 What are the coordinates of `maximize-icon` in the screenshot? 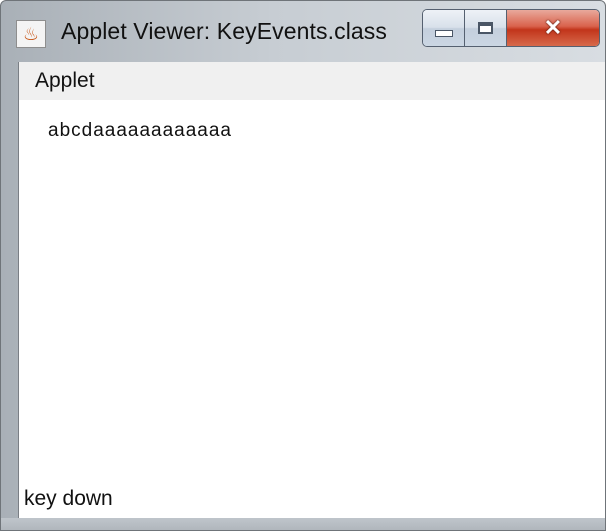 It's located at (485, 28).